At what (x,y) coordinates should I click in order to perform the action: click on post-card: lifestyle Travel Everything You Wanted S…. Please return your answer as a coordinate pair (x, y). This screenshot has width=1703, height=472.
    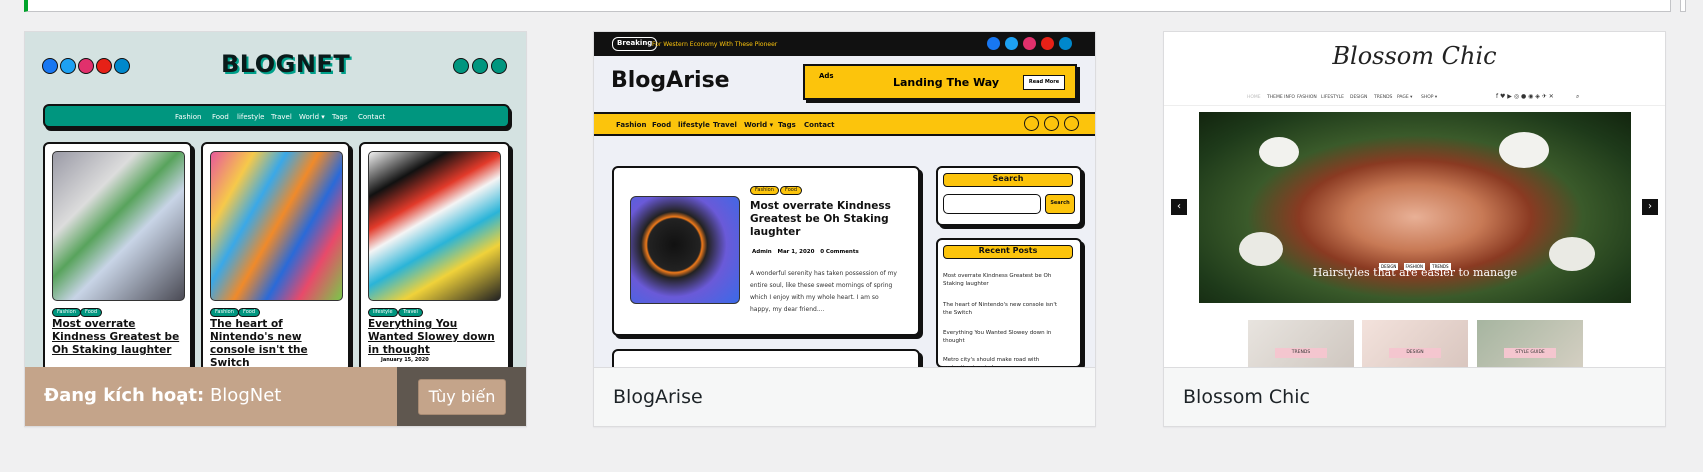
    Looking at the image, I should click on (434, 254).